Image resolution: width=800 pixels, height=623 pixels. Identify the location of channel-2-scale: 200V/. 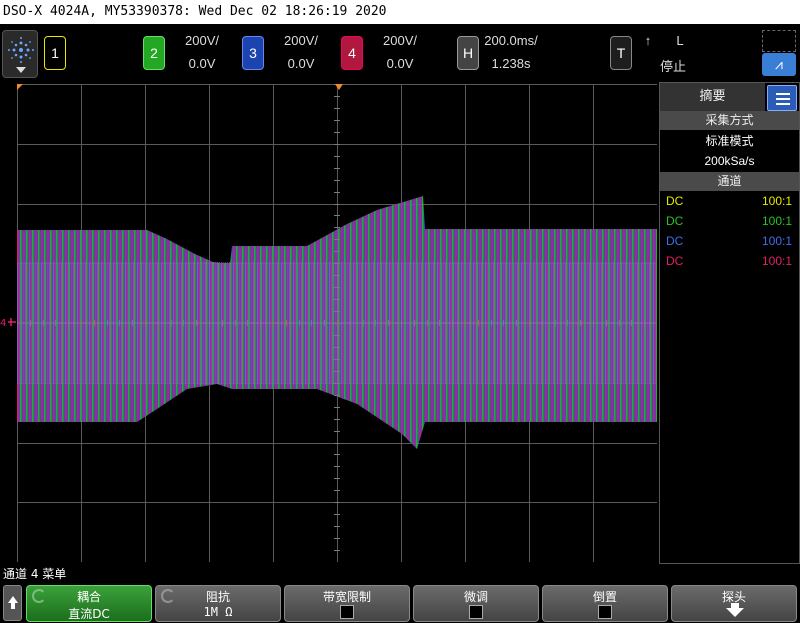
(202, 40).